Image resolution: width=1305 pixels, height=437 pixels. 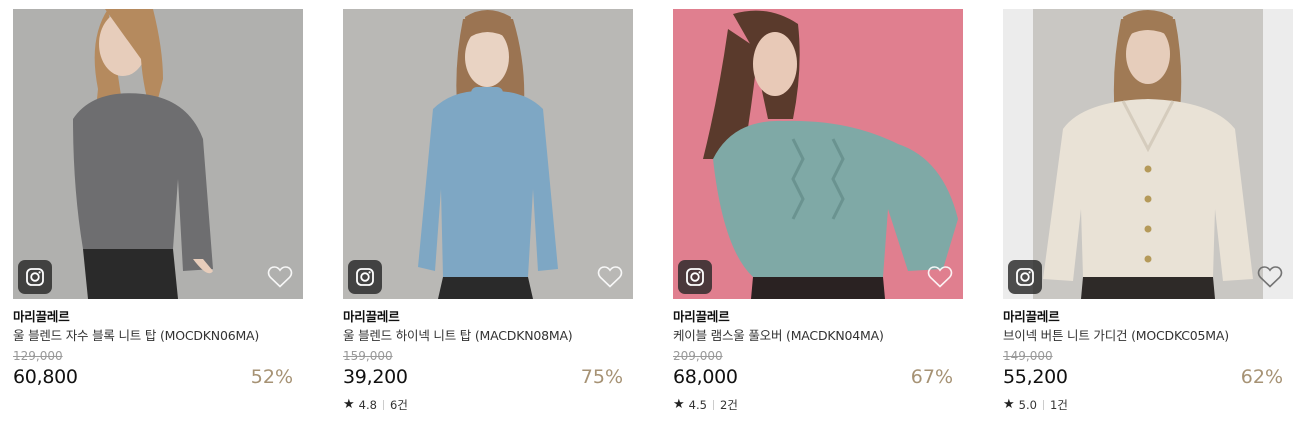 What do you see at coordinates (1148, 336) in the screenshot?
I see `product-name: 브이넥 버튼 니트 가디건 (MOCDKC05MA)` at bounding box center [1148, 336].